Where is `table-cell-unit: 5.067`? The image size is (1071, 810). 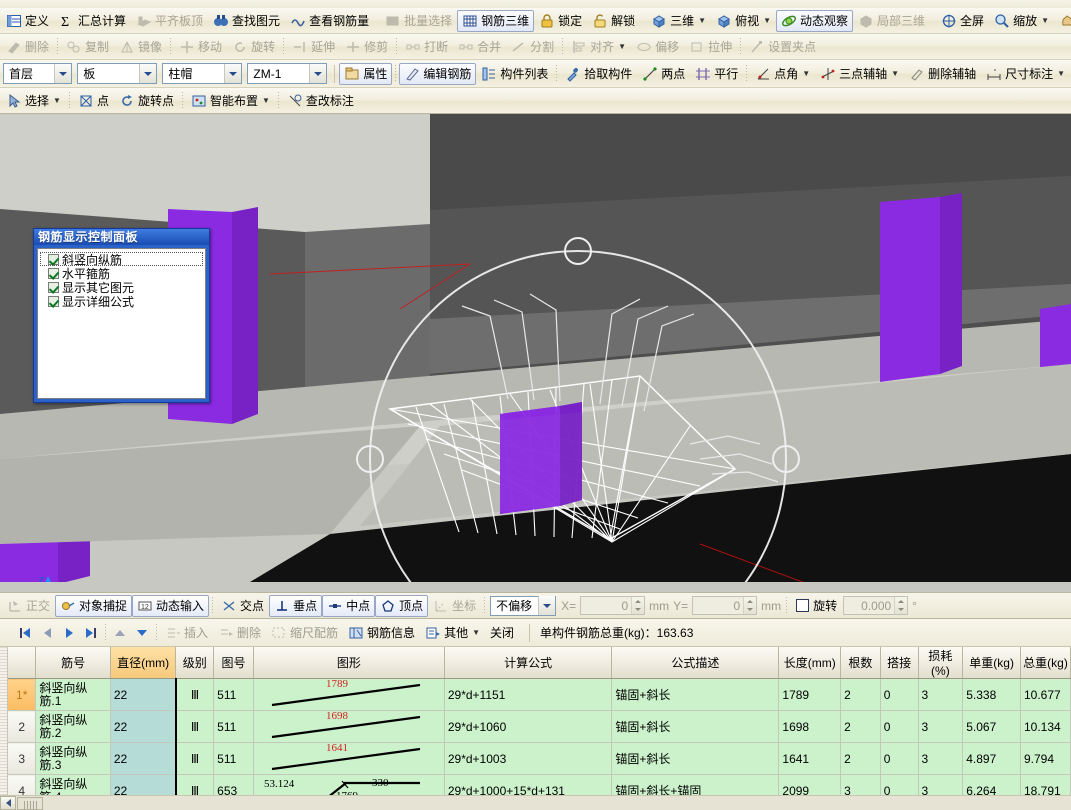
table-cell-unit: 5.067 is located at coordinates (991, 726).